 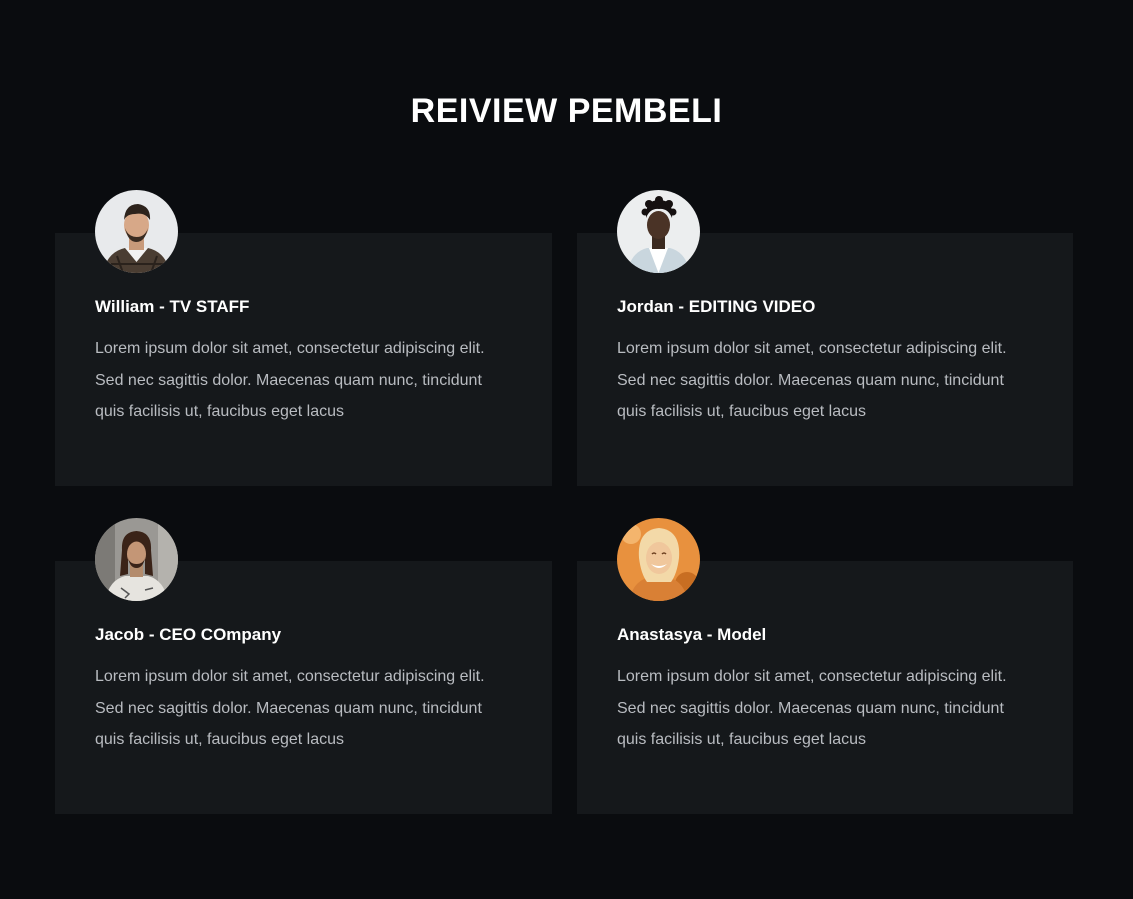 I want to click on reviewer-name: William - TV STAFF, so click(x=172, y=306).